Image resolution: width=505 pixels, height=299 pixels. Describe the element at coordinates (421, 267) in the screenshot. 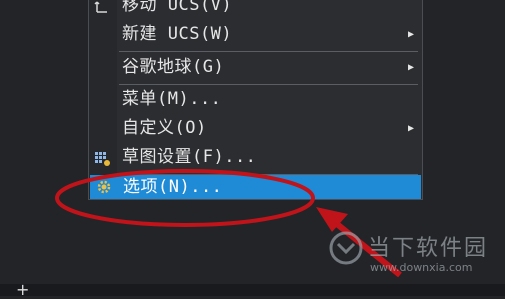

I see `watermark-url: www.downxia.com` at that location.